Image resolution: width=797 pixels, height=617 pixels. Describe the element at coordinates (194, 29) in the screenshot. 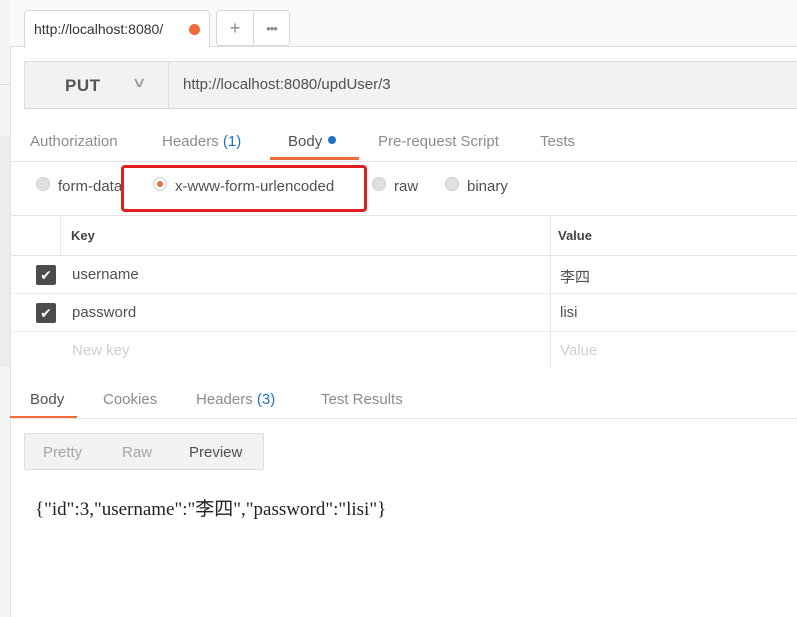

I see `unsaved-dot-icon` at that location.